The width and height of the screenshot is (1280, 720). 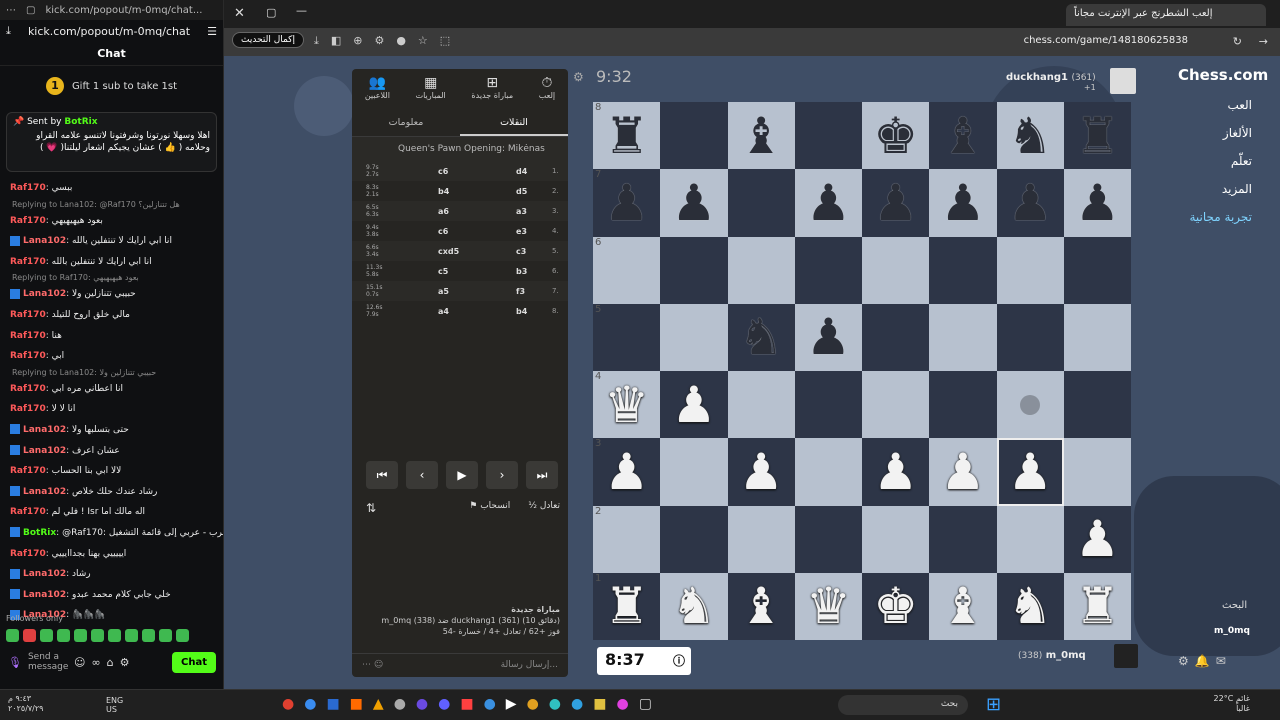 I want to click on nav-item-0: العب, so click(x=1229, y=105).